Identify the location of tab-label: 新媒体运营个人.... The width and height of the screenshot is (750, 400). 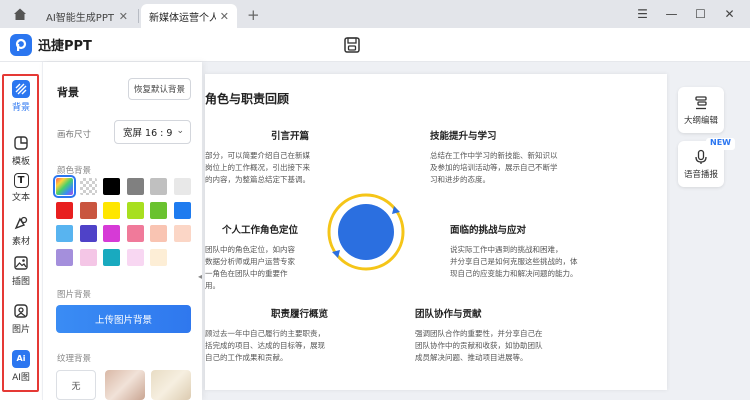
(182, 18).